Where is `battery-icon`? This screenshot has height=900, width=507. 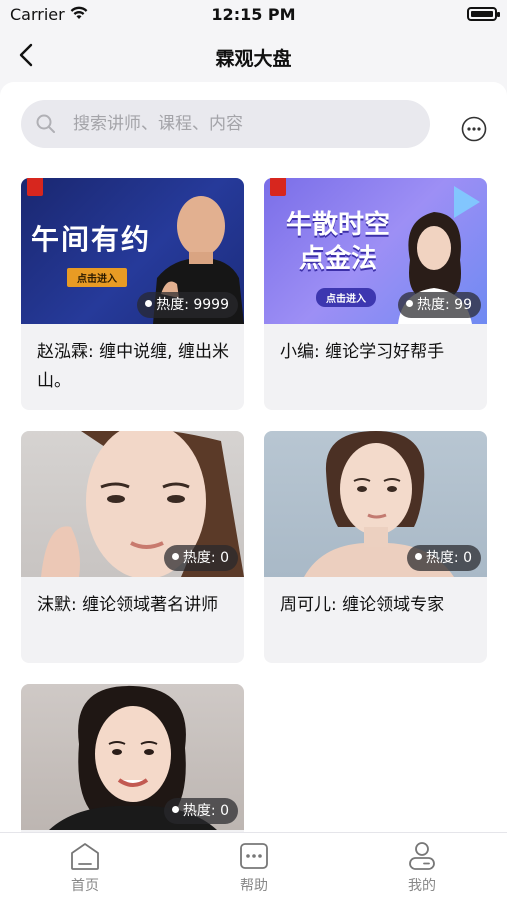 battery-icon is located at coordinates (483, 14).